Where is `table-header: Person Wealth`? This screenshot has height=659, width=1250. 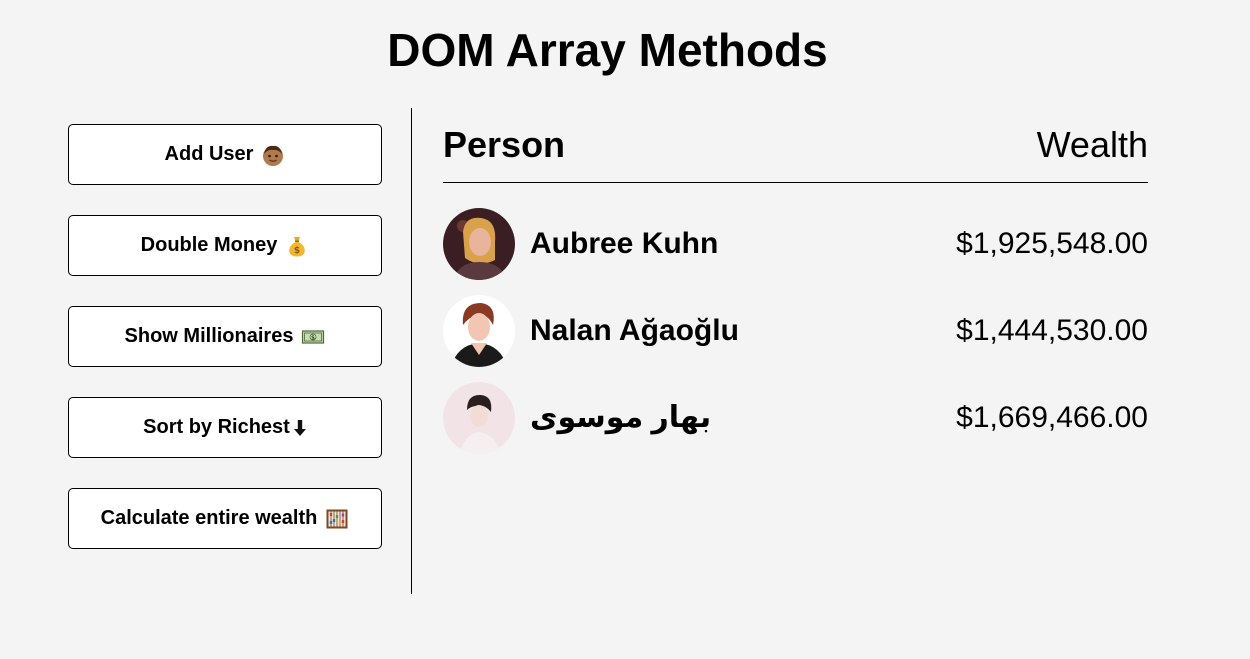
table-header: Person Wealth is located at coordinates (795, 151).